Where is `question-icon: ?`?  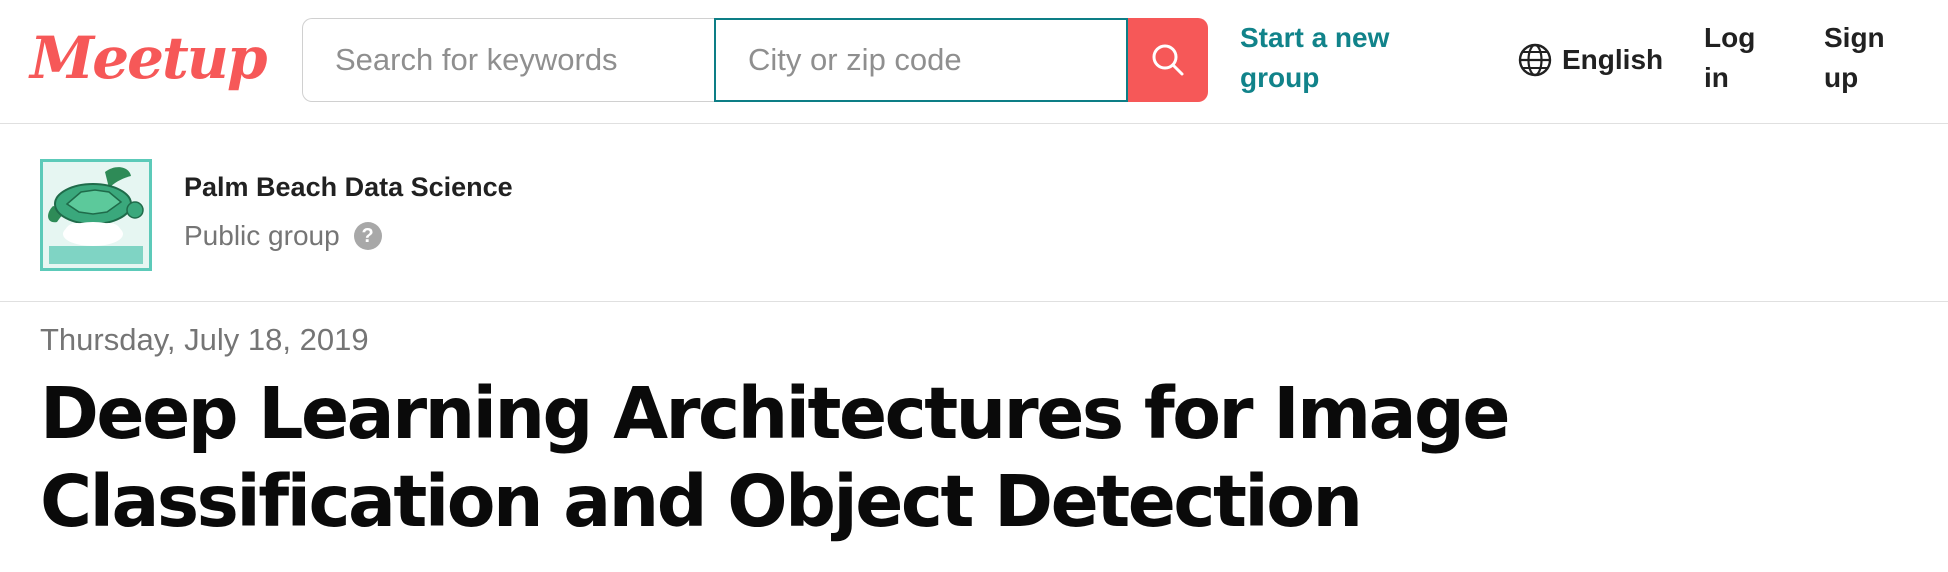
question-icon: ? is located at coordinates (367, 236).